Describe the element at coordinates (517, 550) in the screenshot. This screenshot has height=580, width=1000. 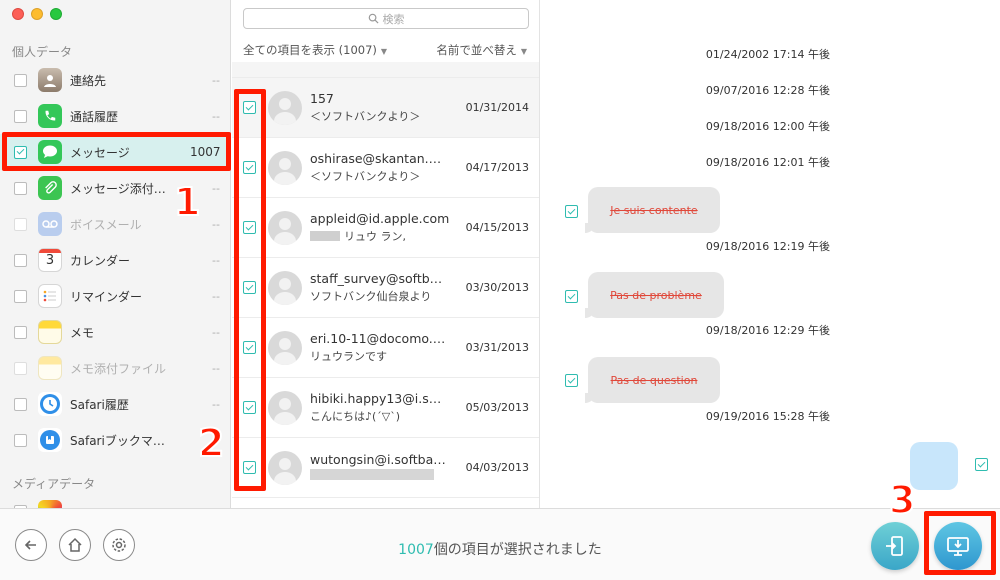
I see `selected-suffix: 個の項目が選択されました` at that location.